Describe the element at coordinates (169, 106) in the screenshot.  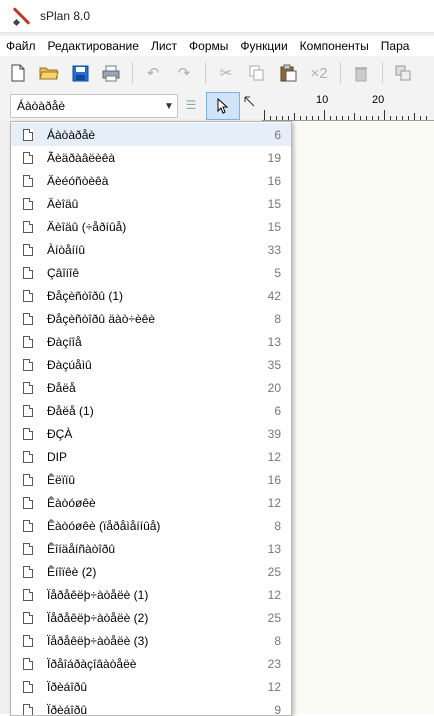
I see `chevron-down-icon: ▼` at that location.